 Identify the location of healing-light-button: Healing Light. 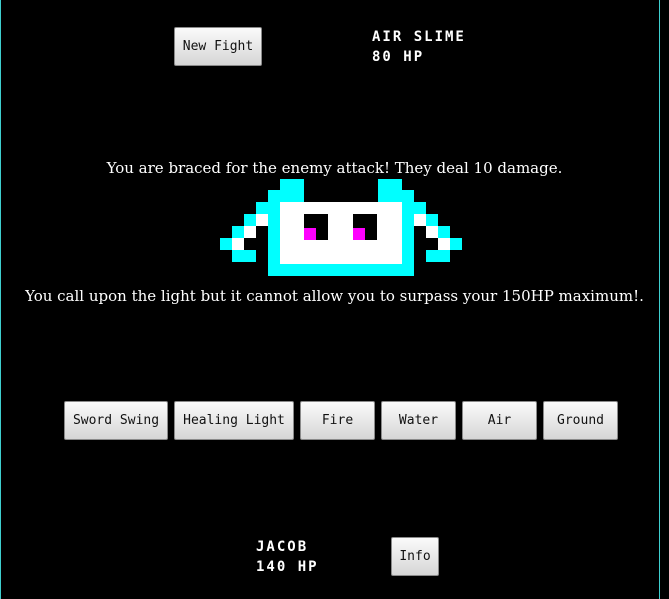
(234, 420).